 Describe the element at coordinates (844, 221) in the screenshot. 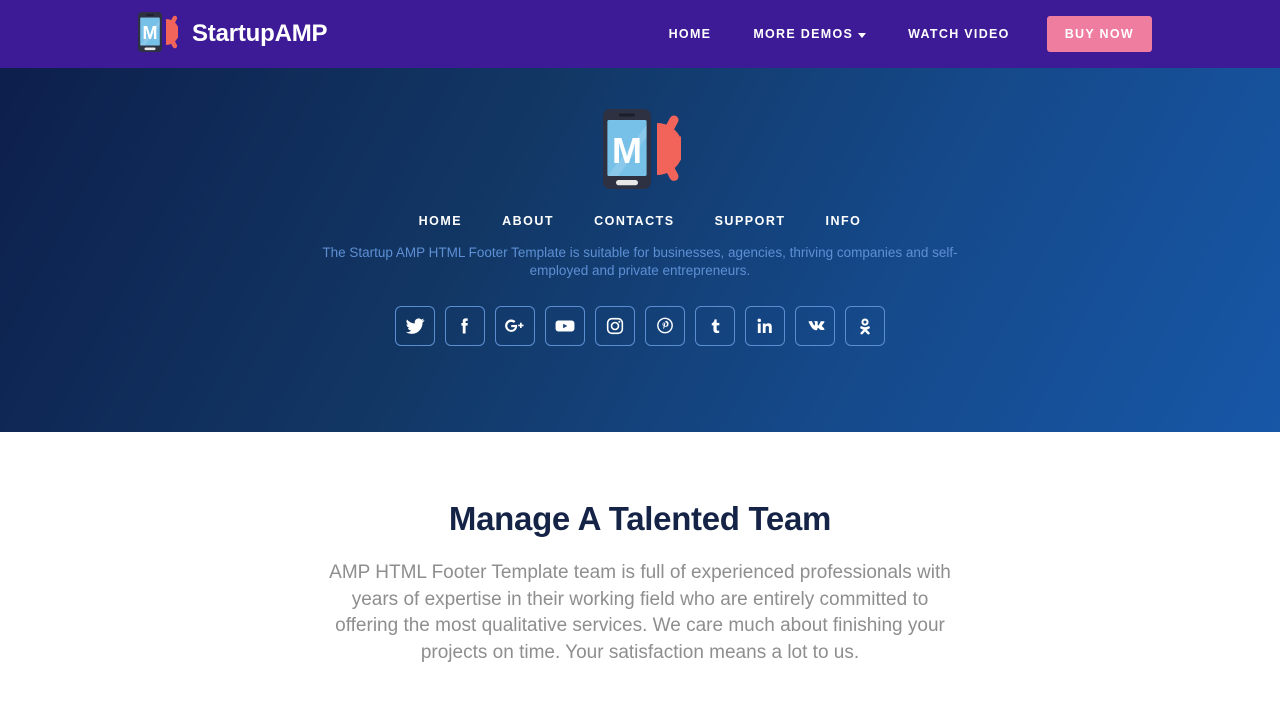

I see `footer-nav-item-info: INFO` at that location.